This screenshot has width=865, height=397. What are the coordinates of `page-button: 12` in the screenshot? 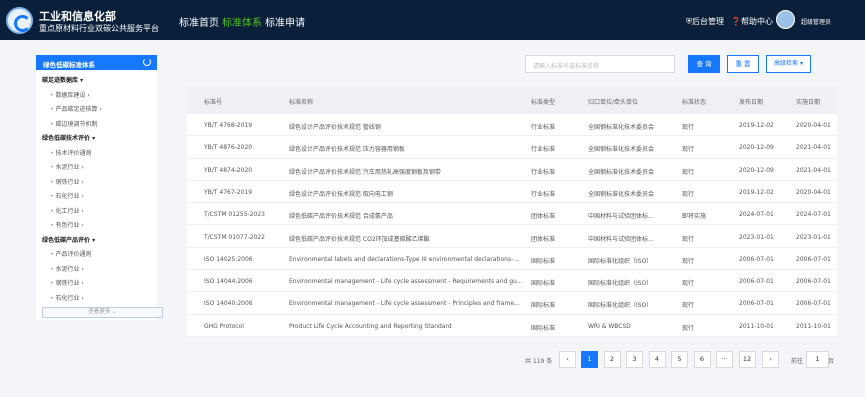 It's located at (747, 359).